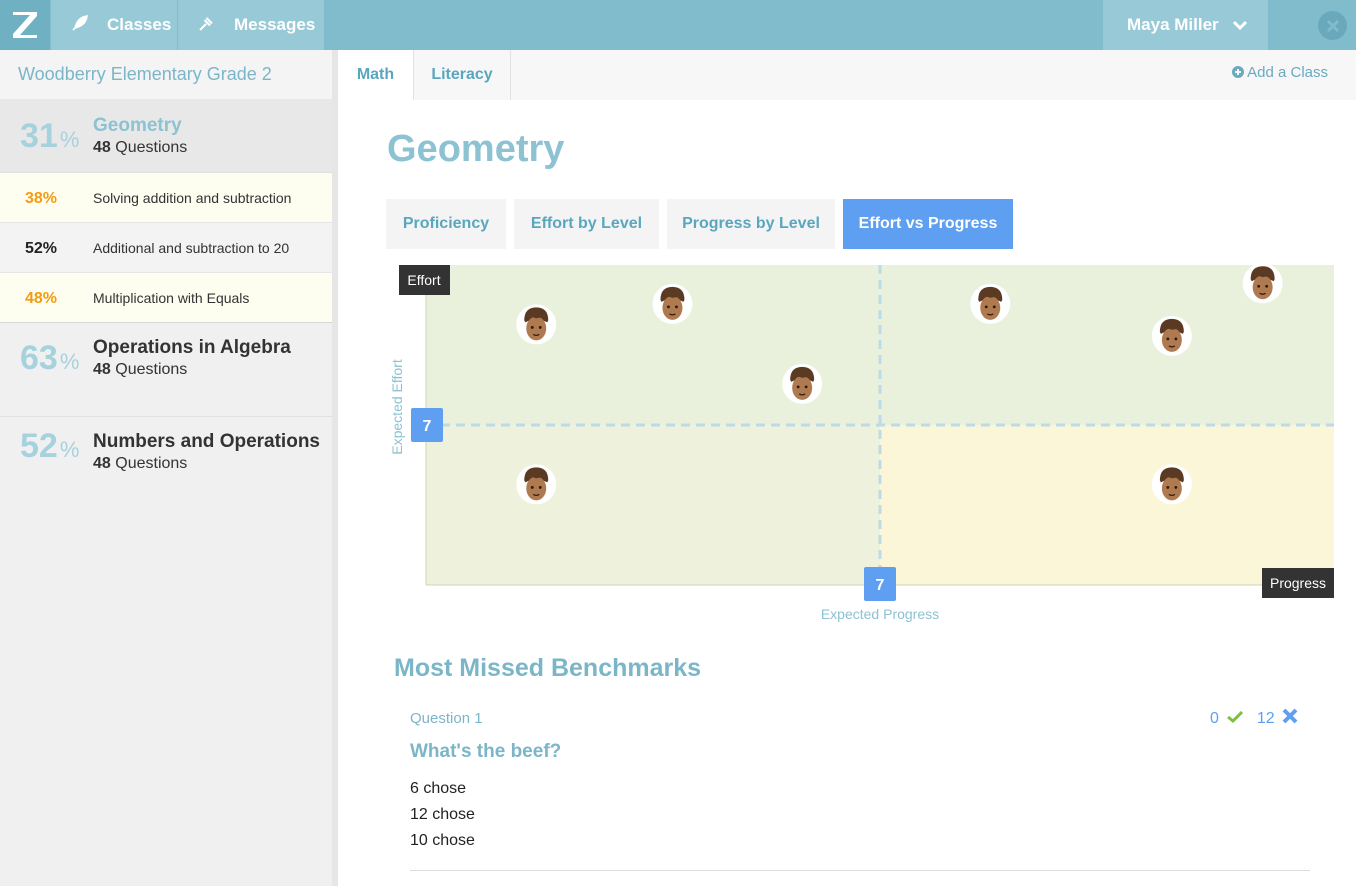 The width and height of the screenshot is (1356, 886). Describe the element at coordinates (880, 614) in the screenshot. I see `expected-progress-label: Expected Progress` at that location.